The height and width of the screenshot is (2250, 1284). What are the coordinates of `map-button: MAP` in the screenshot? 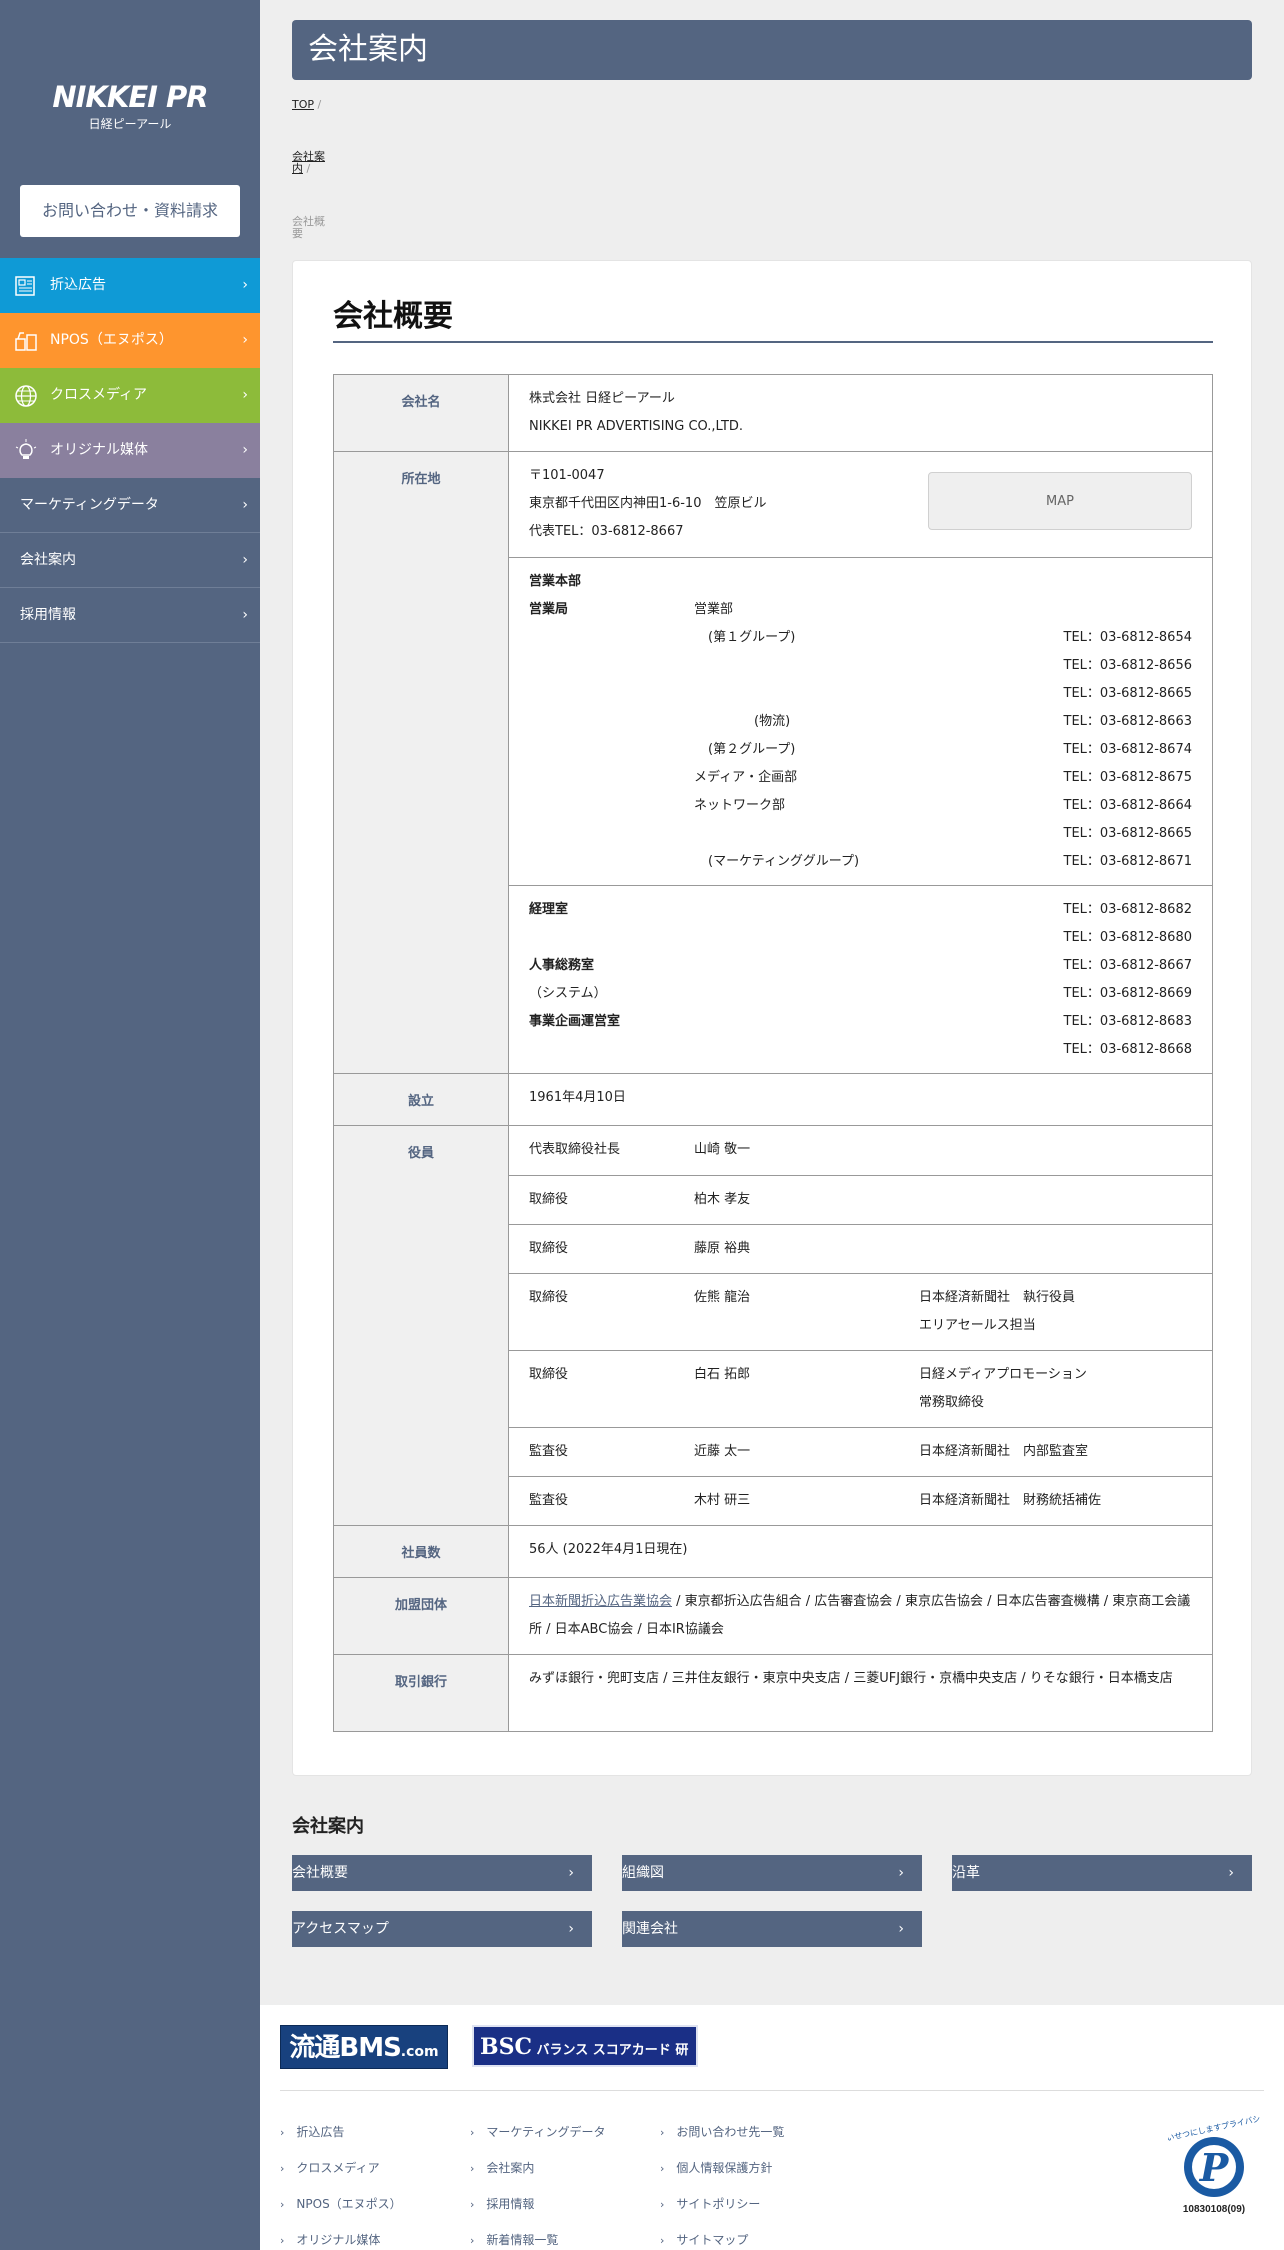 It's located at (1060, 501).